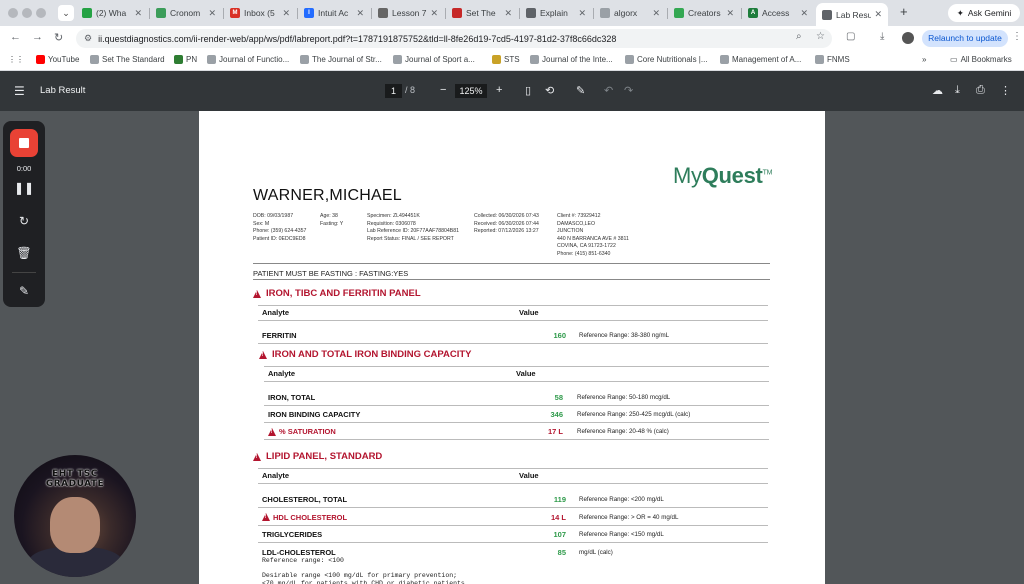 The height and width of the screenshot is (584, 1024). I want to click on browser-tab: Explain ✕, so click(556, 13).